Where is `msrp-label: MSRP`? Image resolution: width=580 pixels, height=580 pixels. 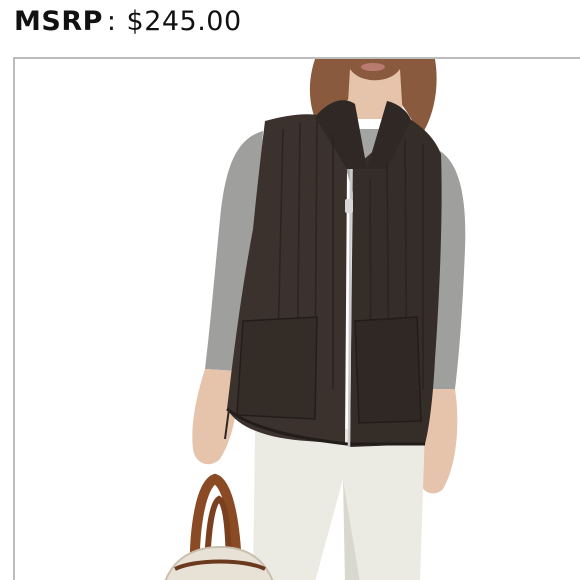 msrp-label: MSRP is located at coordinates (58, 21).